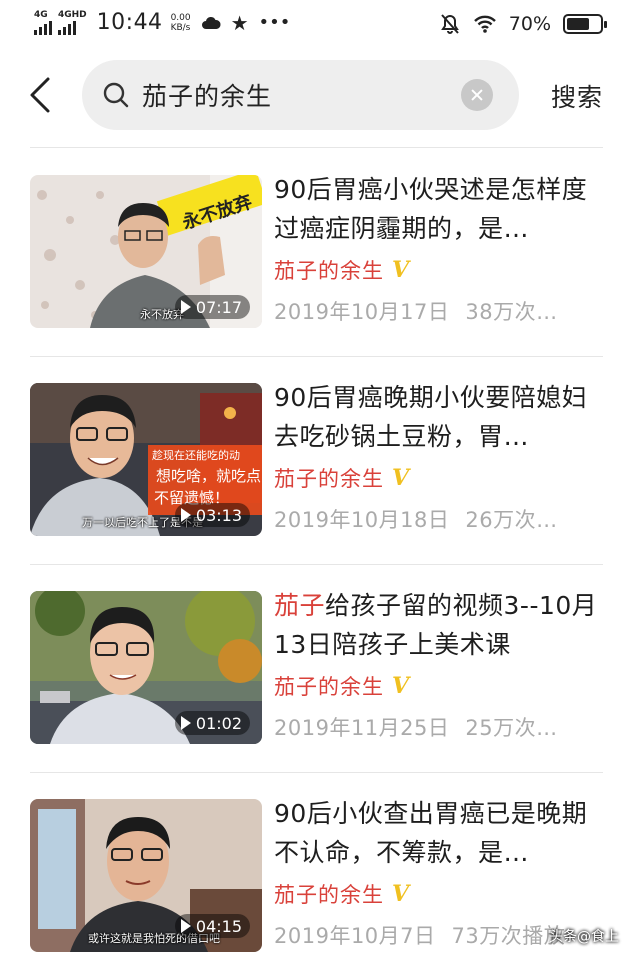  What do you see at coordinates (72, 22) in the screenshot?
I see `signal-4ghd-icon: 4GHD` at bounding box center [72, 22].